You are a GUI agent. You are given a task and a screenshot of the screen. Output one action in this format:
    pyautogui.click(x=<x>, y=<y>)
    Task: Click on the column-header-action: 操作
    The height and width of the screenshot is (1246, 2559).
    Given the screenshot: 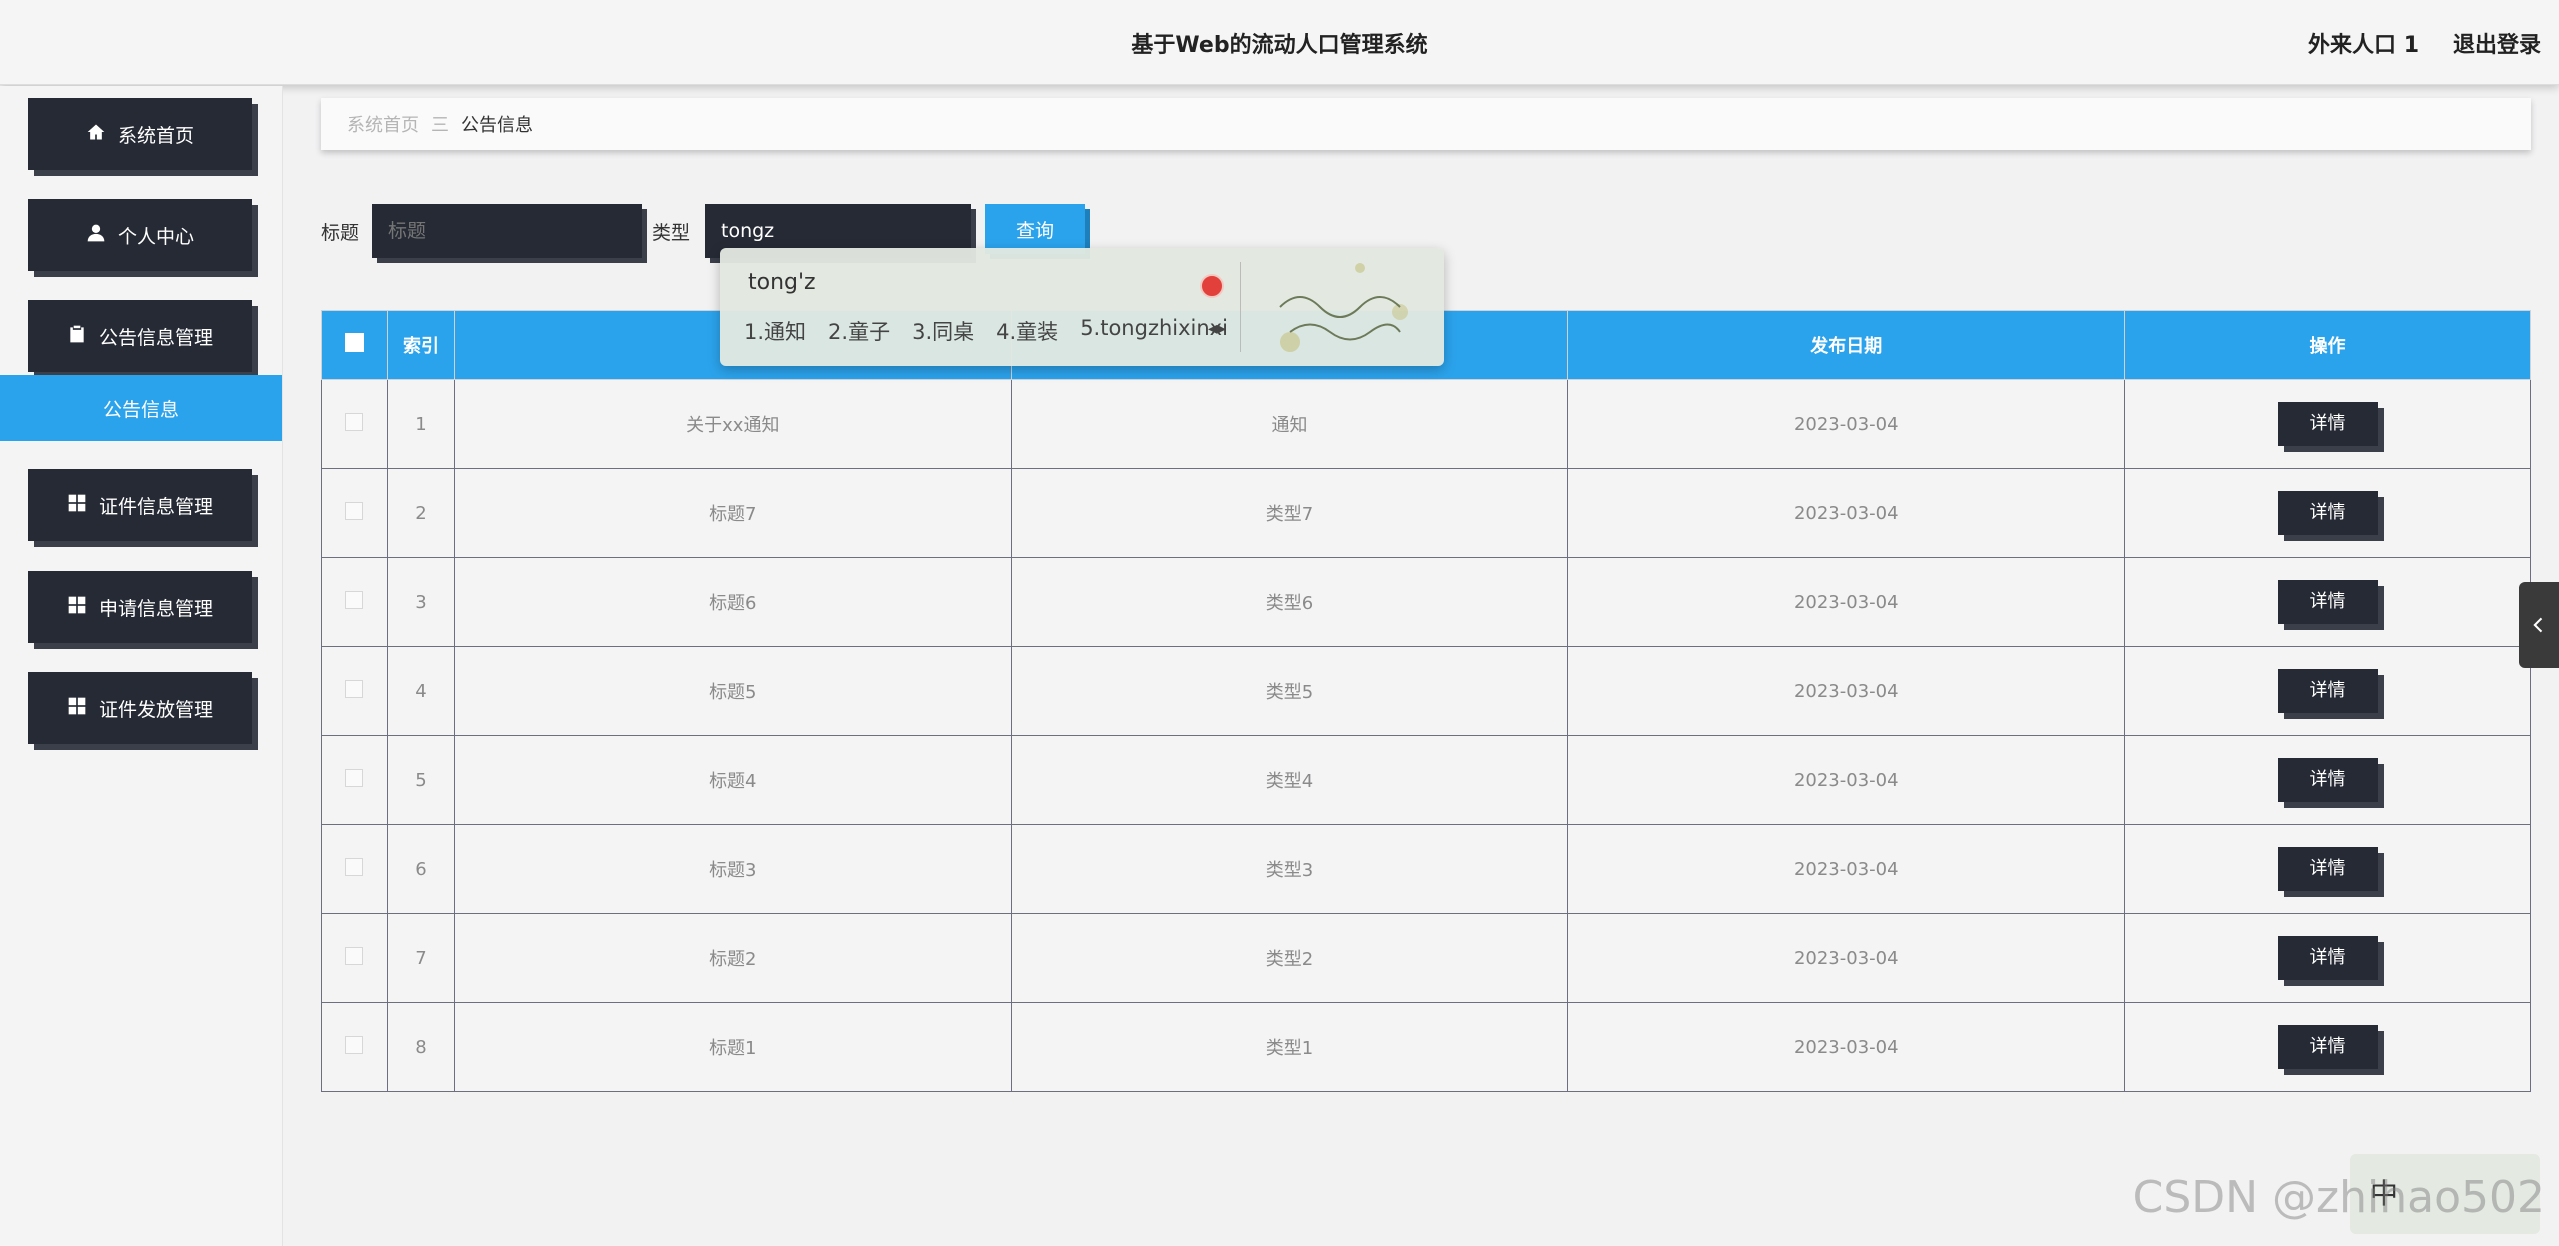 What is the action you would take?
    pyautogui.click(x=2327, y=345)
    